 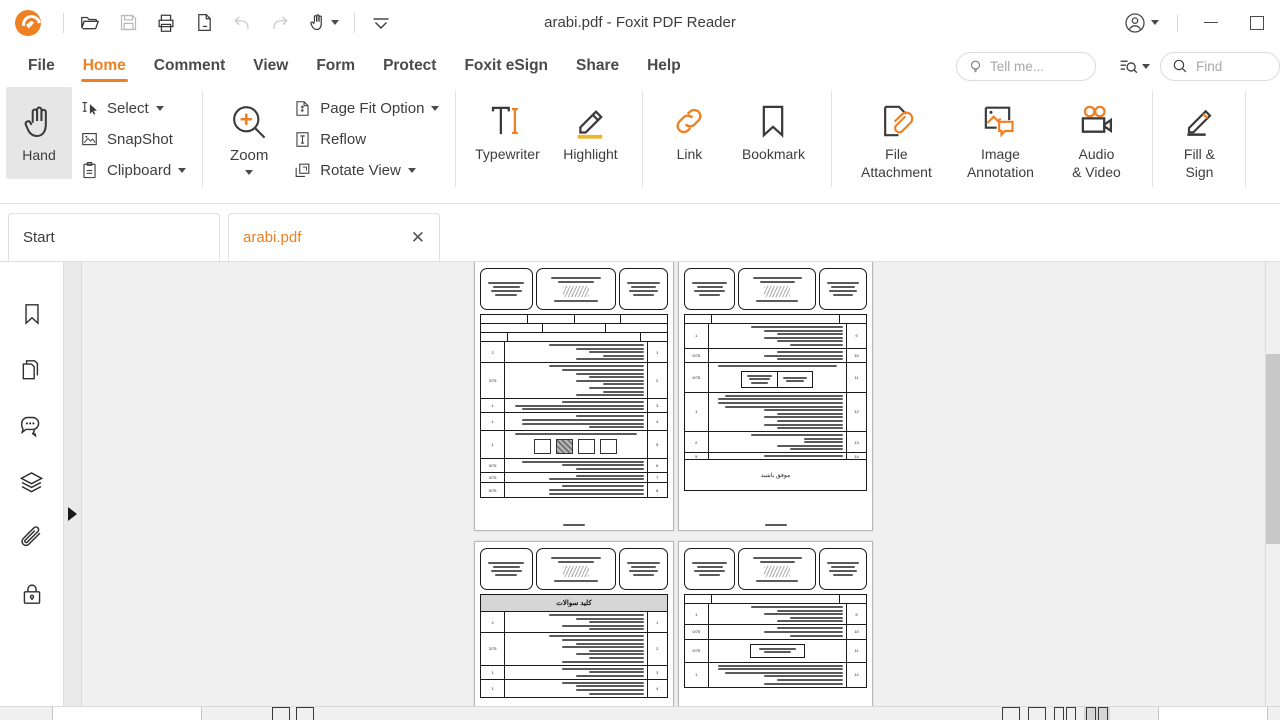 What do you see at coordinates (365, 108) in the screenshot?
I see `page-fit-option-button: Page Fit Option` at bounding box center [365, 108].